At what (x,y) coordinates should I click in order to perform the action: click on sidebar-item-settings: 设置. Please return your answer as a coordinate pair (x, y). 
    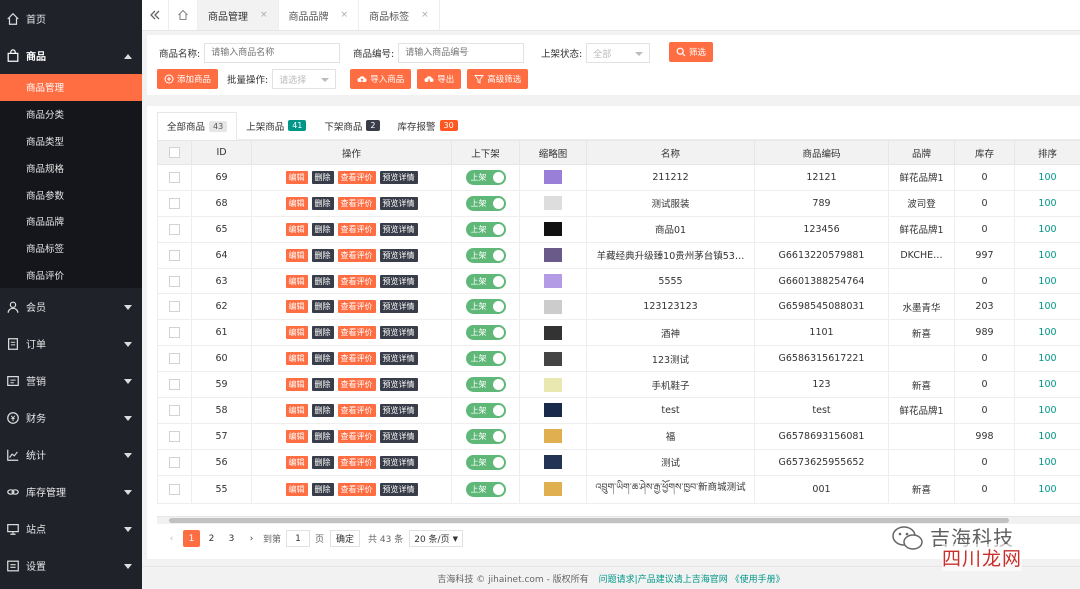
    Looking at the image, I should click on (71, 565).